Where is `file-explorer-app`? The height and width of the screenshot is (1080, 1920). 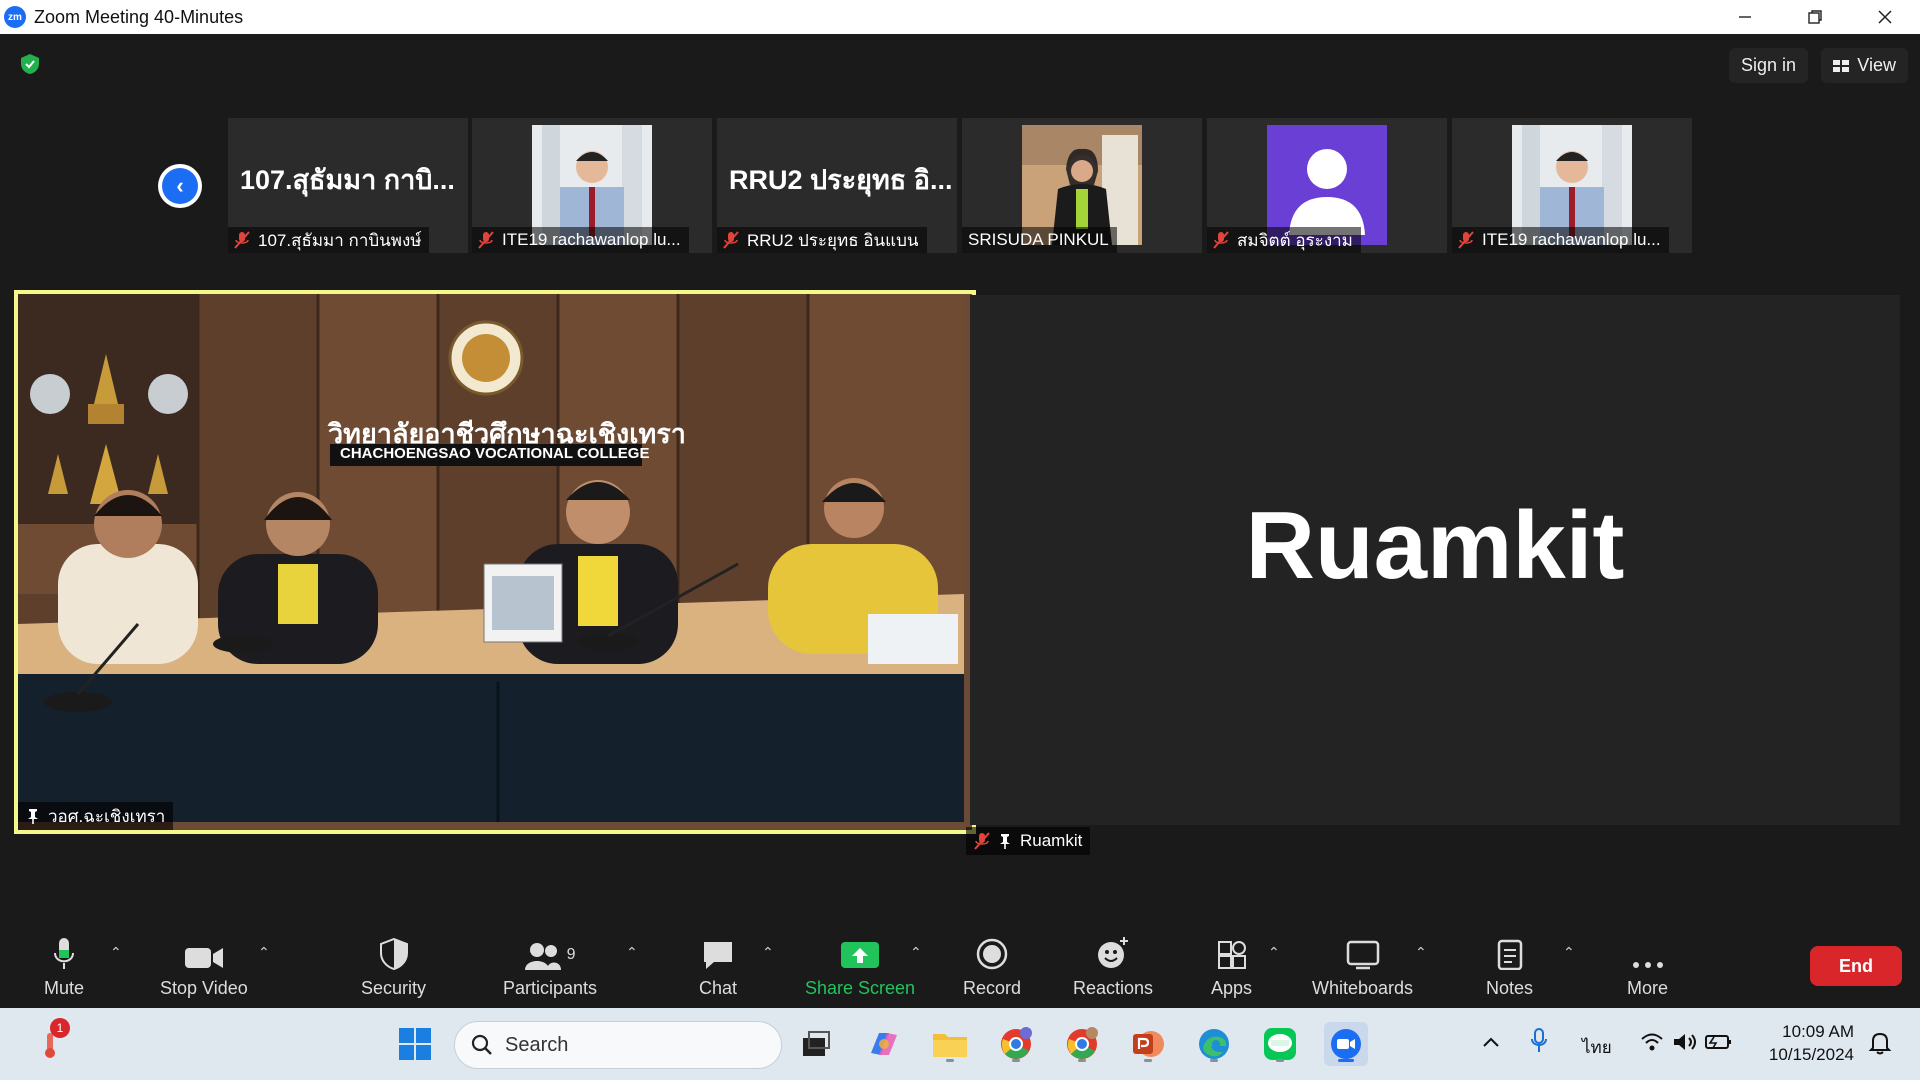
file-explorer-app is located at coordinates (950, 1044).